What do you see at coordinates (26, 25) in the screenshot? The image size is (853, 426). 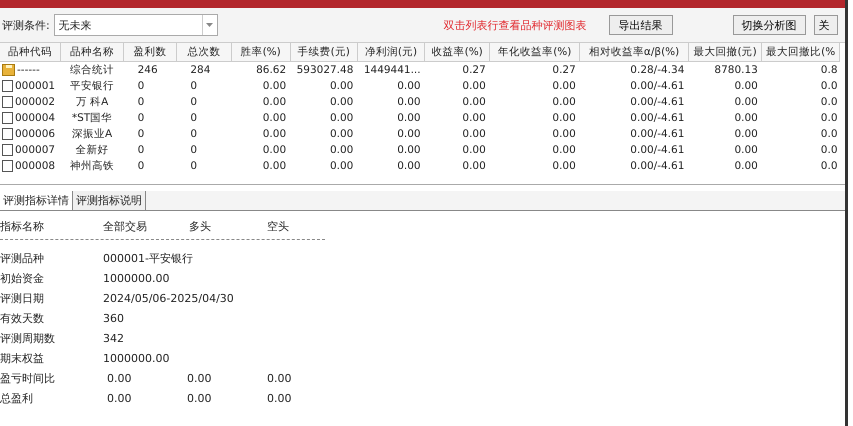 I see `condition-label: 评测条件:` at bounding box center [26, 25].